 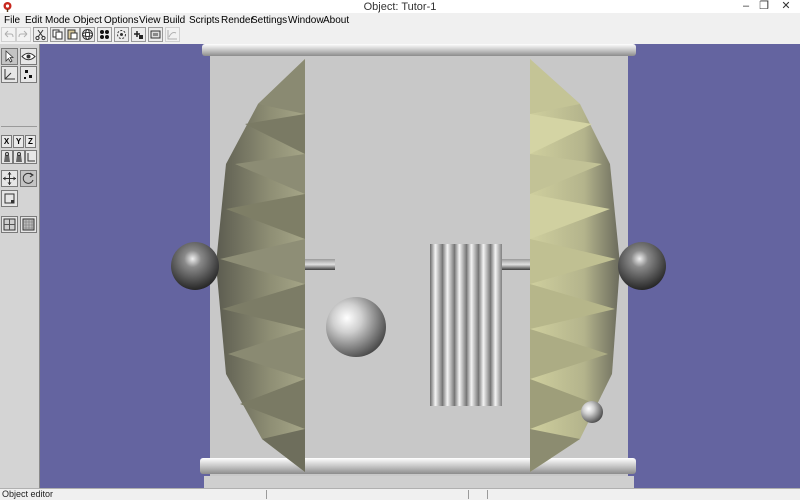 What do you see at coordinates (9, 198) in the screenshot?
I see `scale-icon` at bounding box center [9, 198].